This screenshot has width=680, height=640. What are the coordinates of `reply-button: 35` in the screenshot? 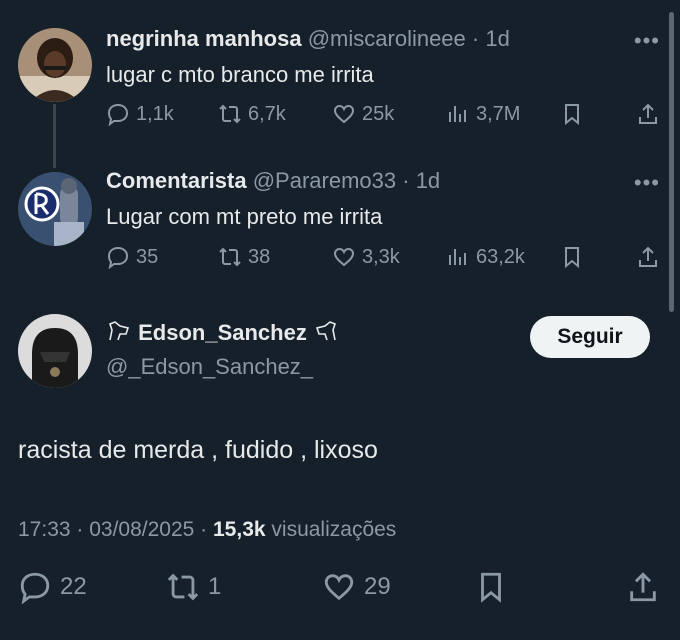 It's located at (132, 257).